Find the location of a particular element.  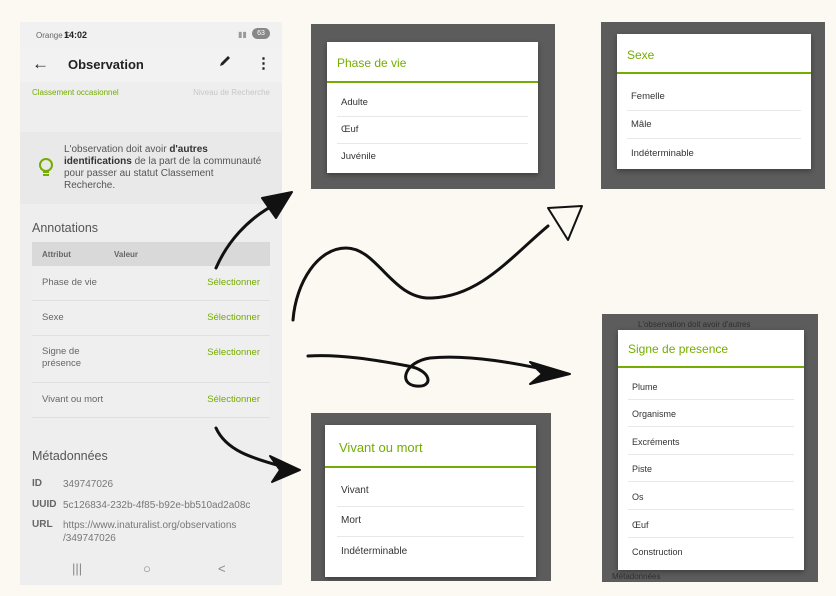

arrow-to-sexe is located at coordinates (420, 273).